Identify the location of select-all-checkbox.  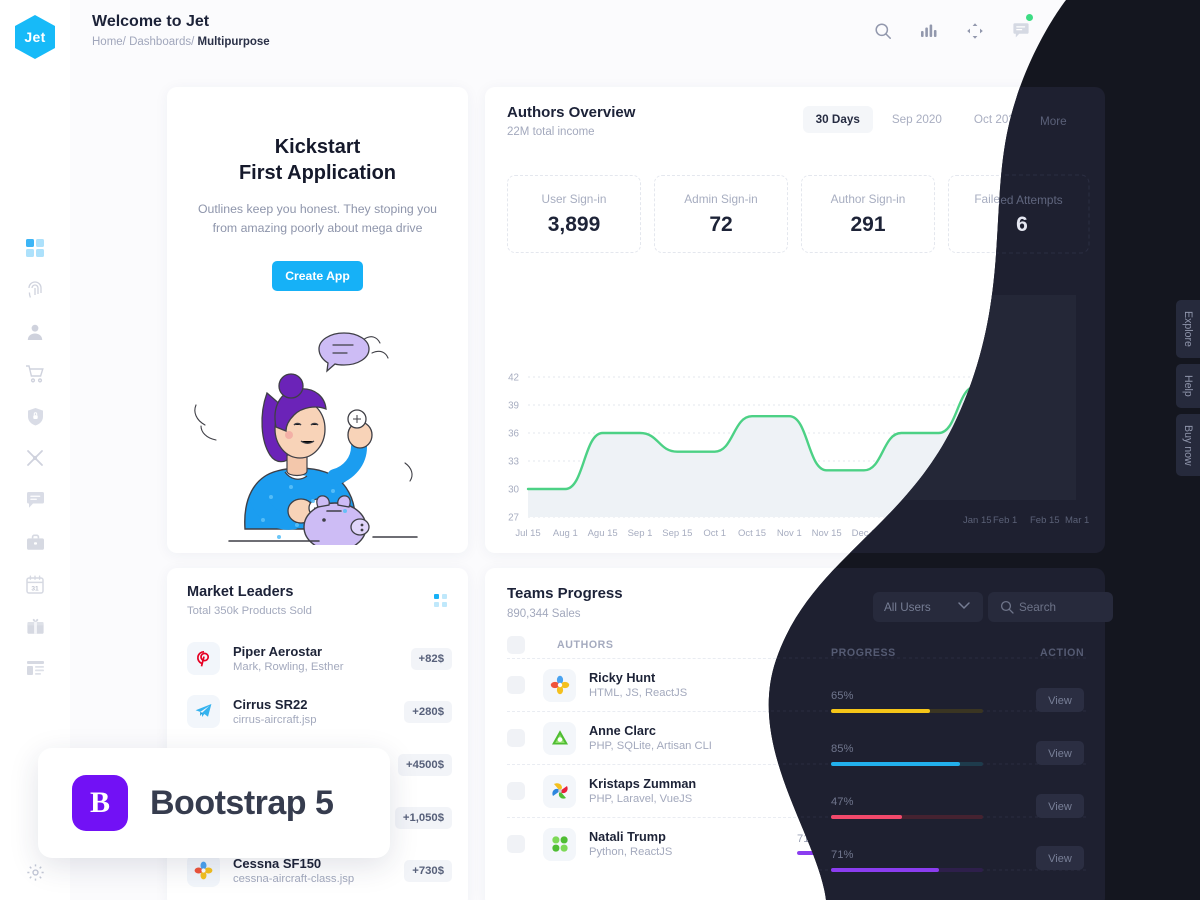
(516, 645).